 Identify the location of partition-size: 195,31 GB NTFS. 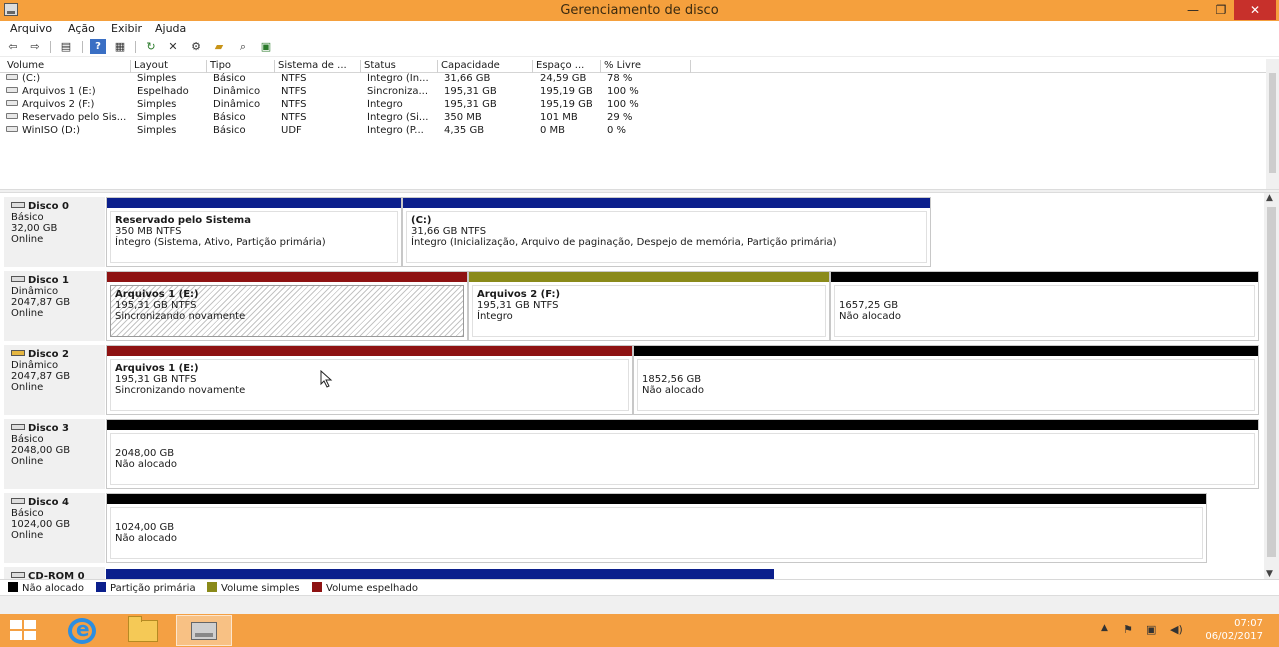
(518, 305).